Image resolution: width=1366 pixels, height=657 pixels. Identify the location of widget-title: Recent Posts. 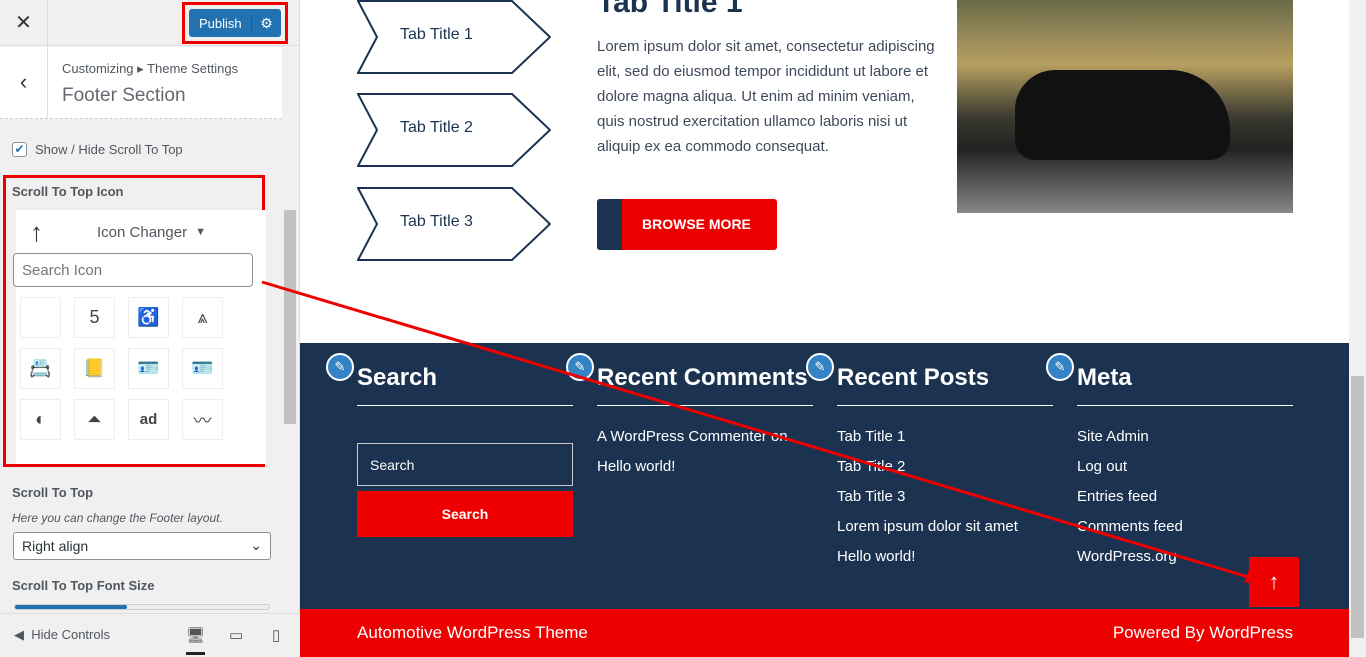
(945, 384).